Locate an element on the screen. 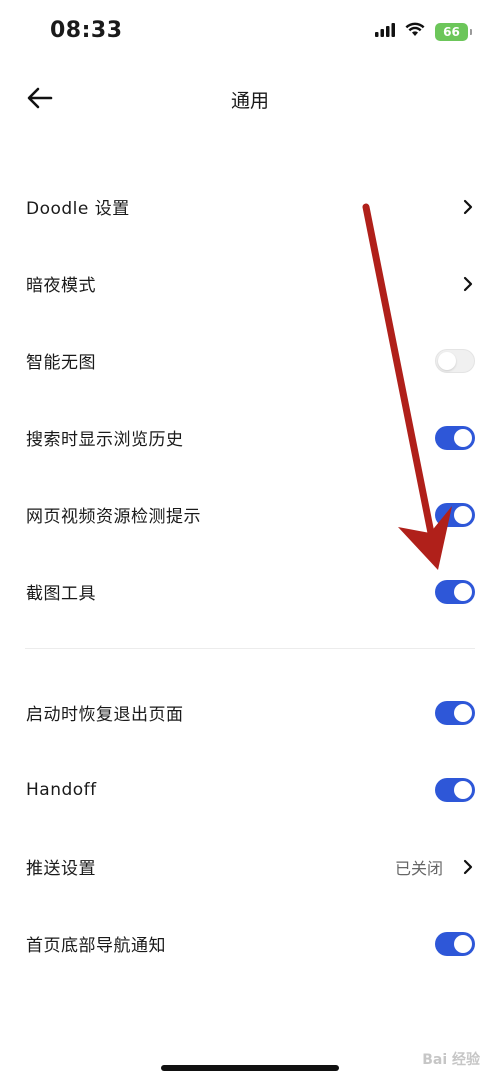 This screenshot has width=500, height=1083. home-indicator is located at coordinates (250, 1068).